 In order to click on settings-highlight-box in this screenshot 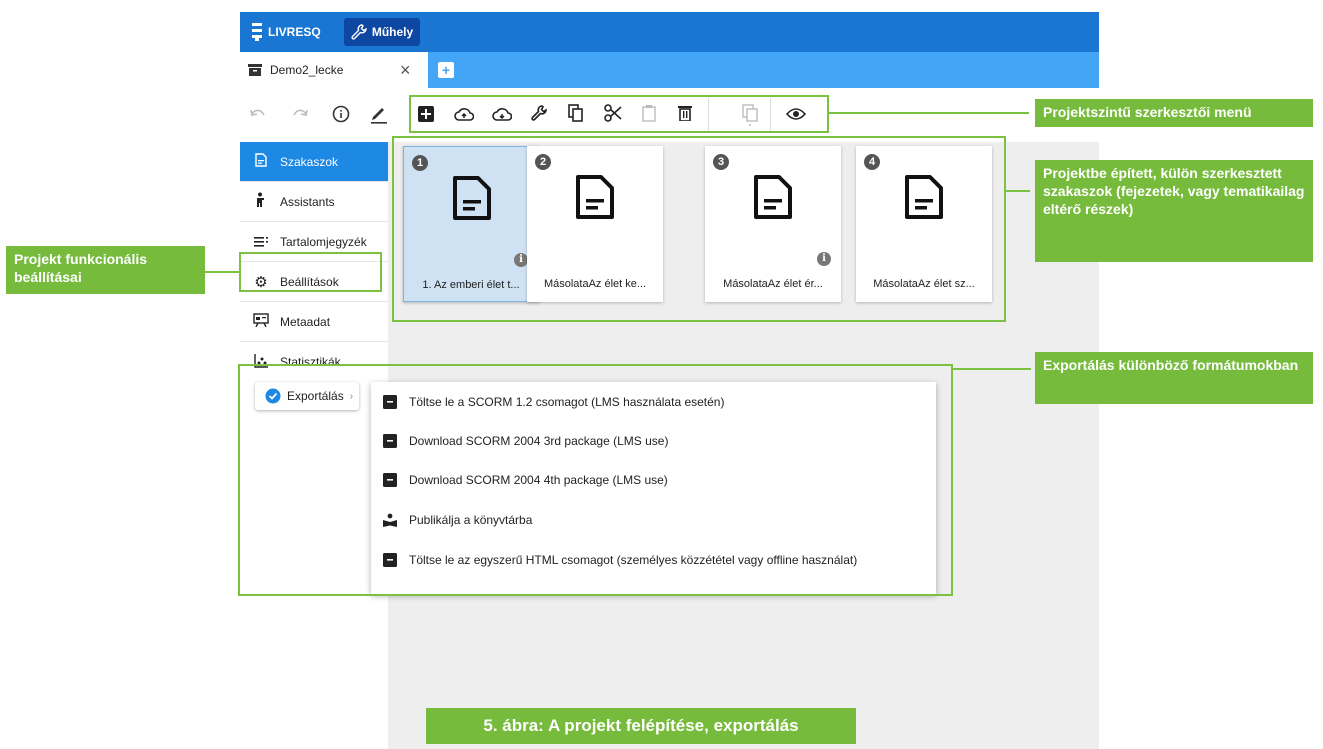, I will do `click(310, 272)`.